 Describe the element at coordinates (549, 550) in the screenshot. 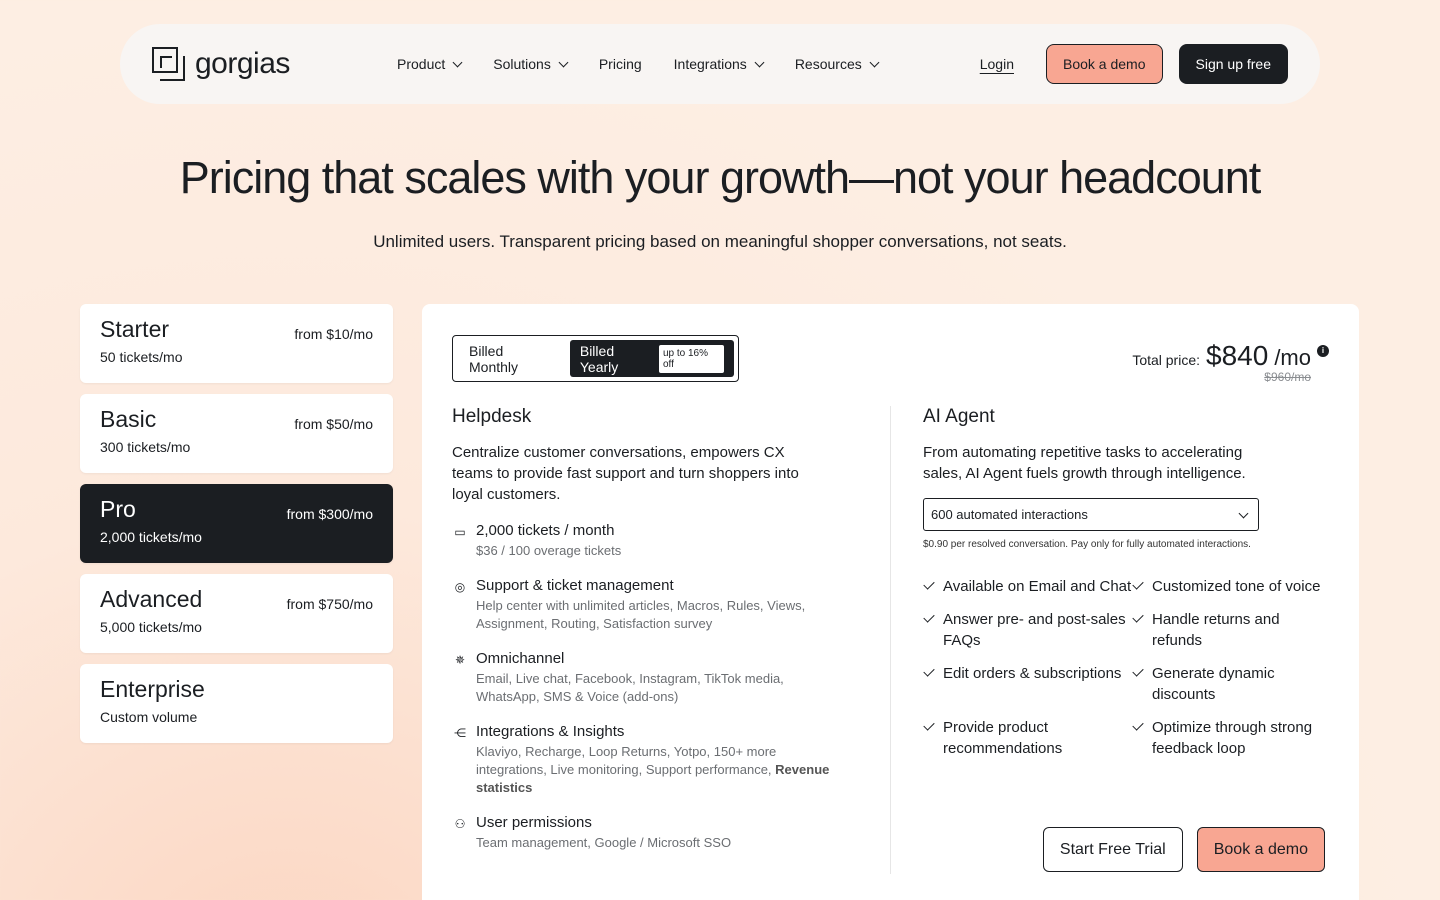

I see `feature-detail-text: $36 / 100 overage tickets` at that location.